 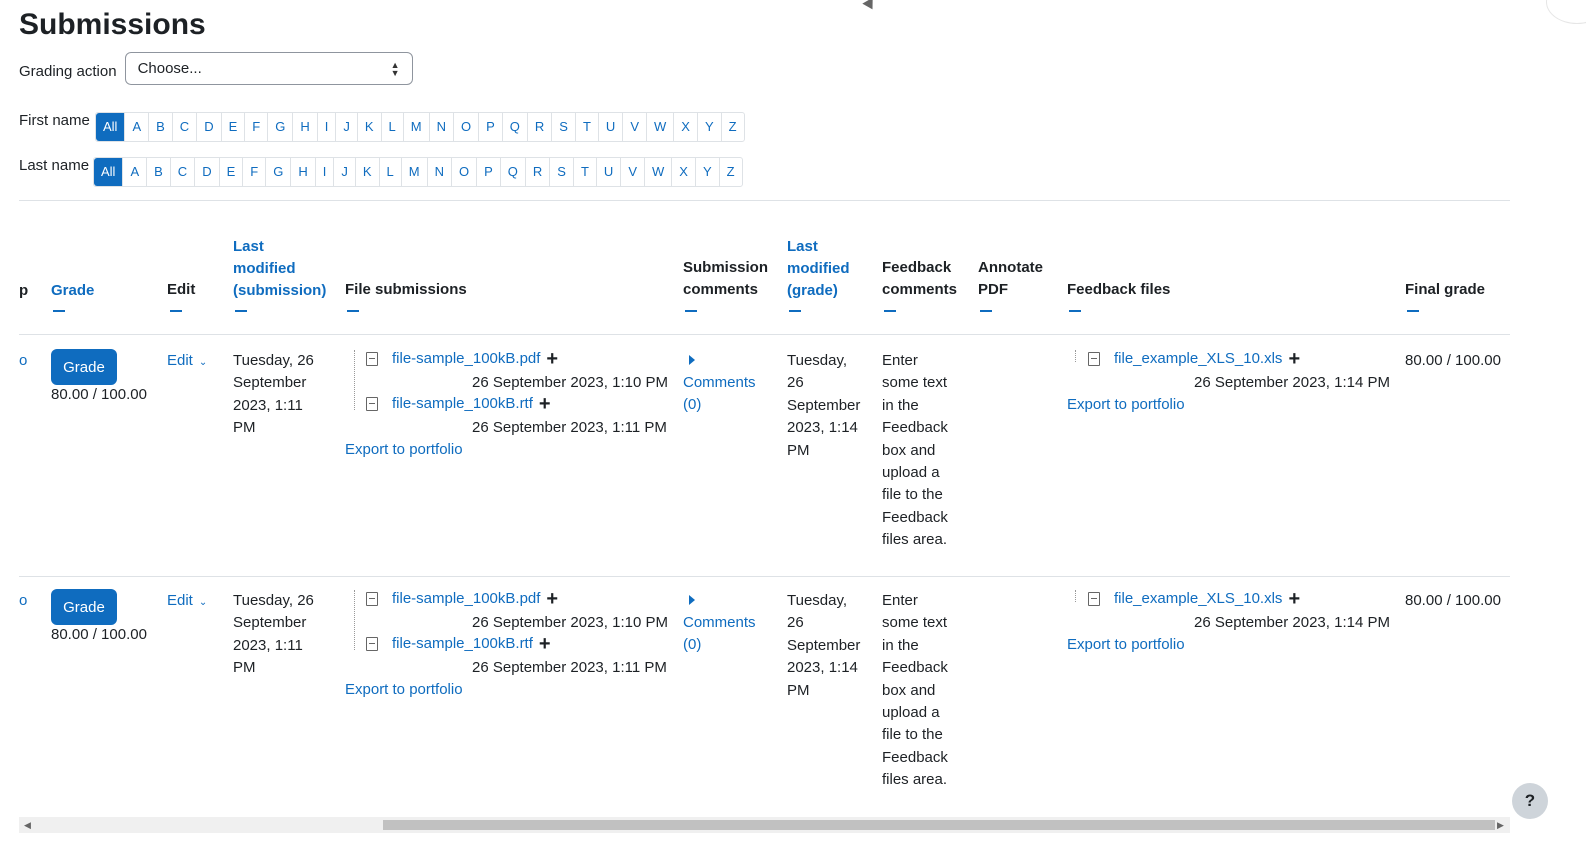 What do you see at coordinates (72, 291) in the screenshot?
I see `col-grade: Grade` at bounding box center [72, 291].